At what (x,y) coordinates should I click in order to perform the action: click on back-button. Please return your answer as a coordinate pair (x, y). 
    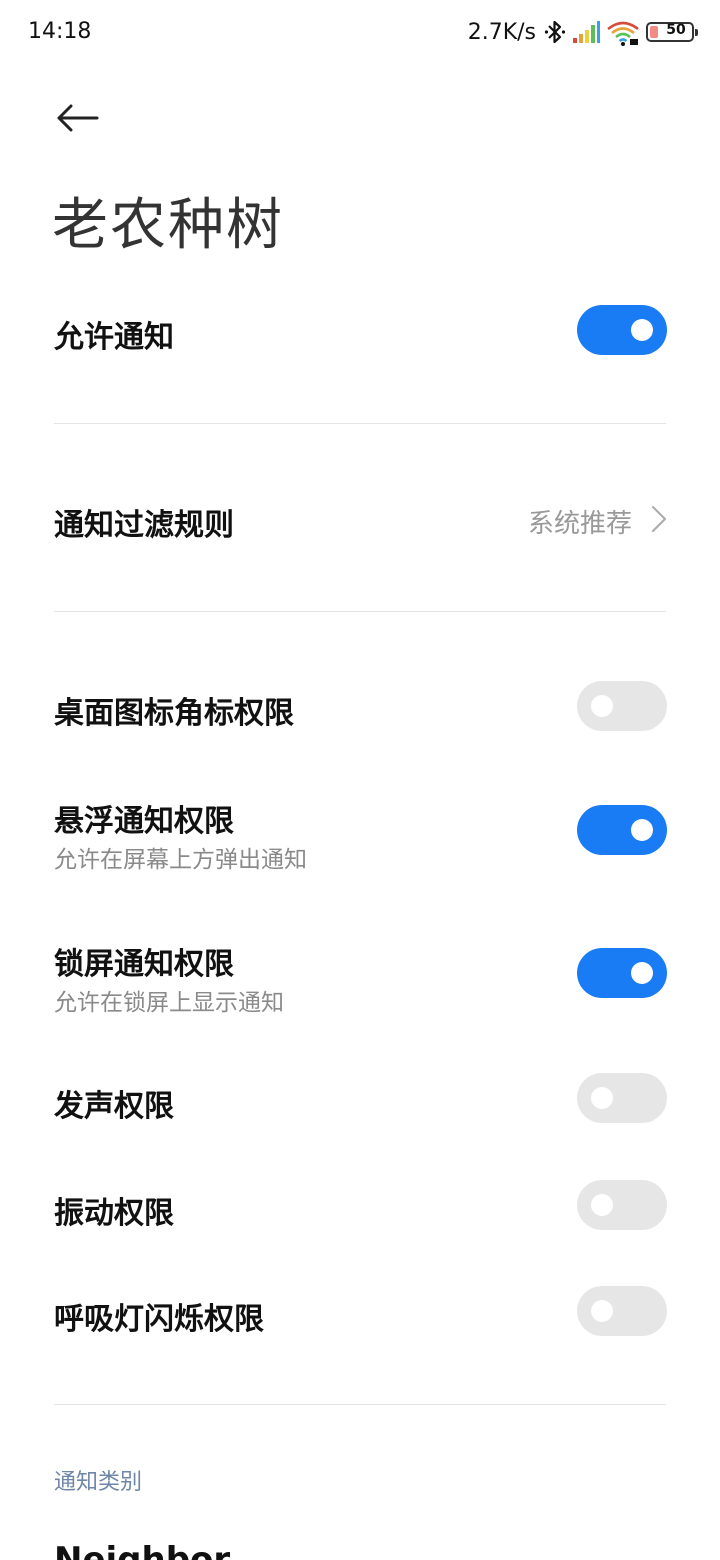
    Looking at the image, I should click on (77, 118).